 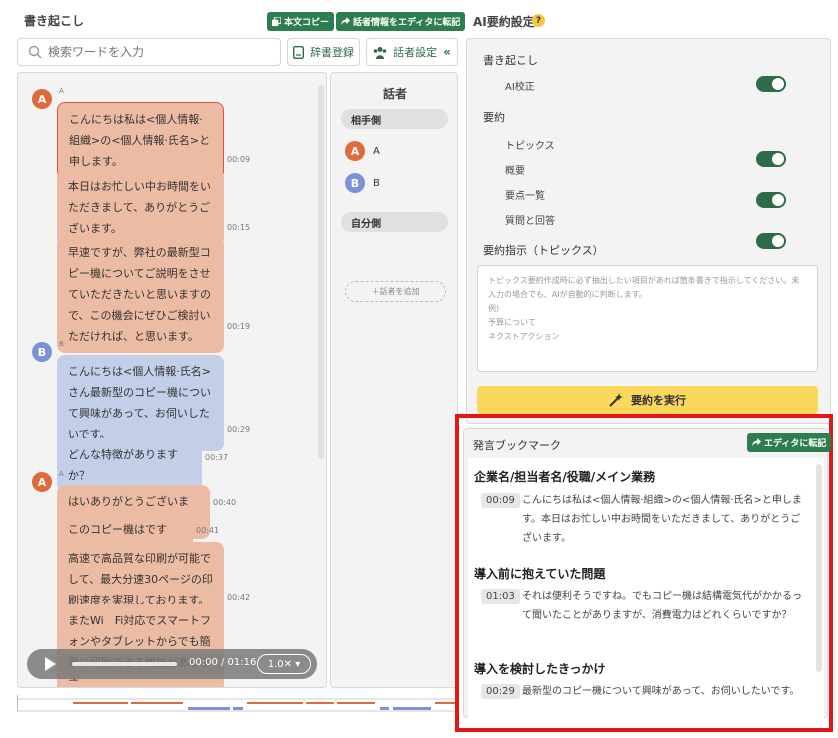 What do you see at coordinates (35, 52) in the screenshot?
I see `search-icon` at bounding box center [35, 52].